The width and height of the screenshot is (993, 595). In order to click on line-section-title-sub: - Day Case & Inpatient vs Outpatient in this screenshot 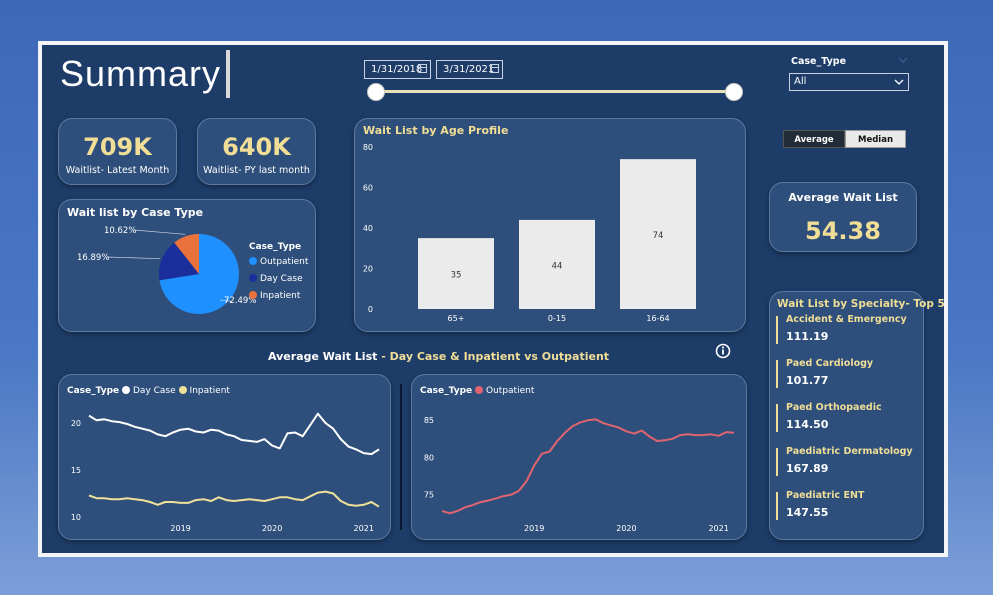, I will do `click(493, 356)`.